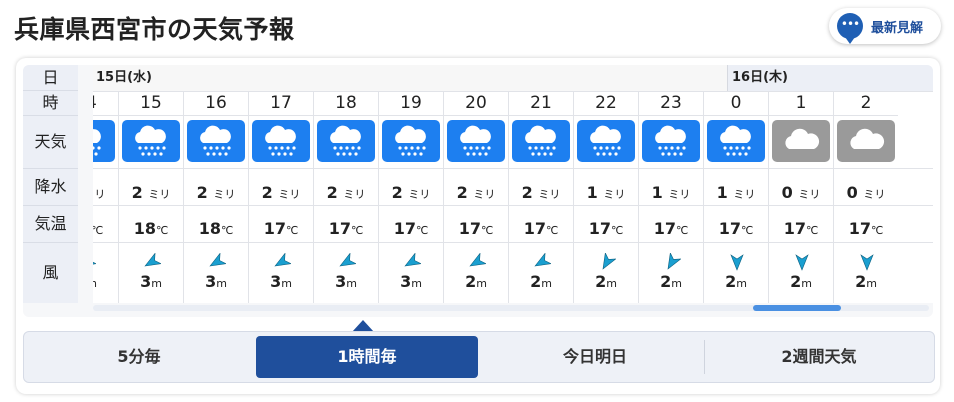 This screenshot has width=954, height=402. I want to click on hour-column: 22 1 ミリ 17℃ 2m, so click(605, 197).